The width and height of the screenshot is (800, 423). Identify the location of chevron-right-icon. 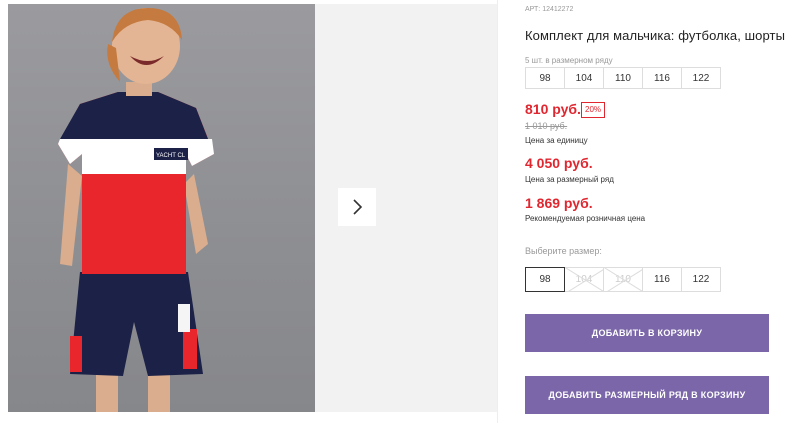
(358, 207).